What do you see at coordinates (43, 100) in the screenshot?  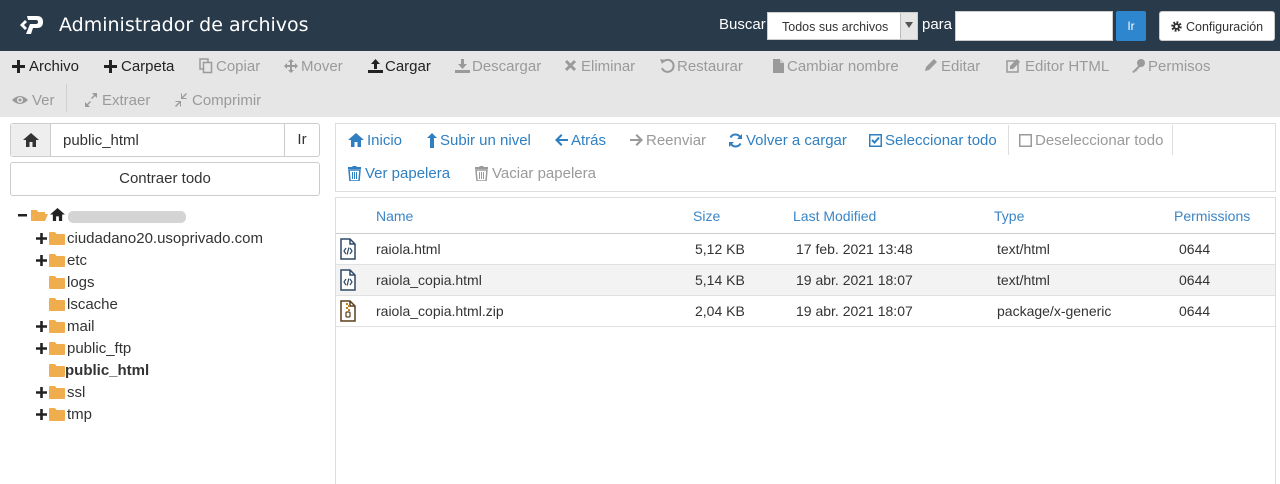 I see `view-label: Ver` at bounding box center [43, 100].